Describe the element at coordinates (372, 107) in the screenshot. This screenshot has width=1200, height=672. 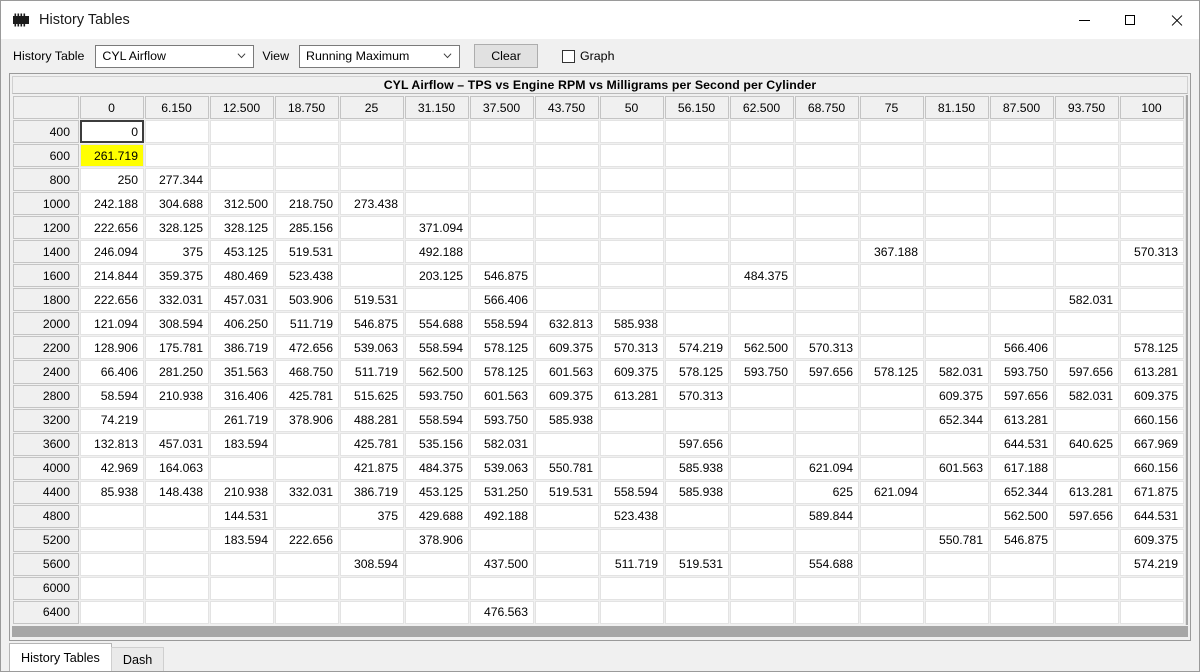
I see `grid-column-header: 25` at that location.